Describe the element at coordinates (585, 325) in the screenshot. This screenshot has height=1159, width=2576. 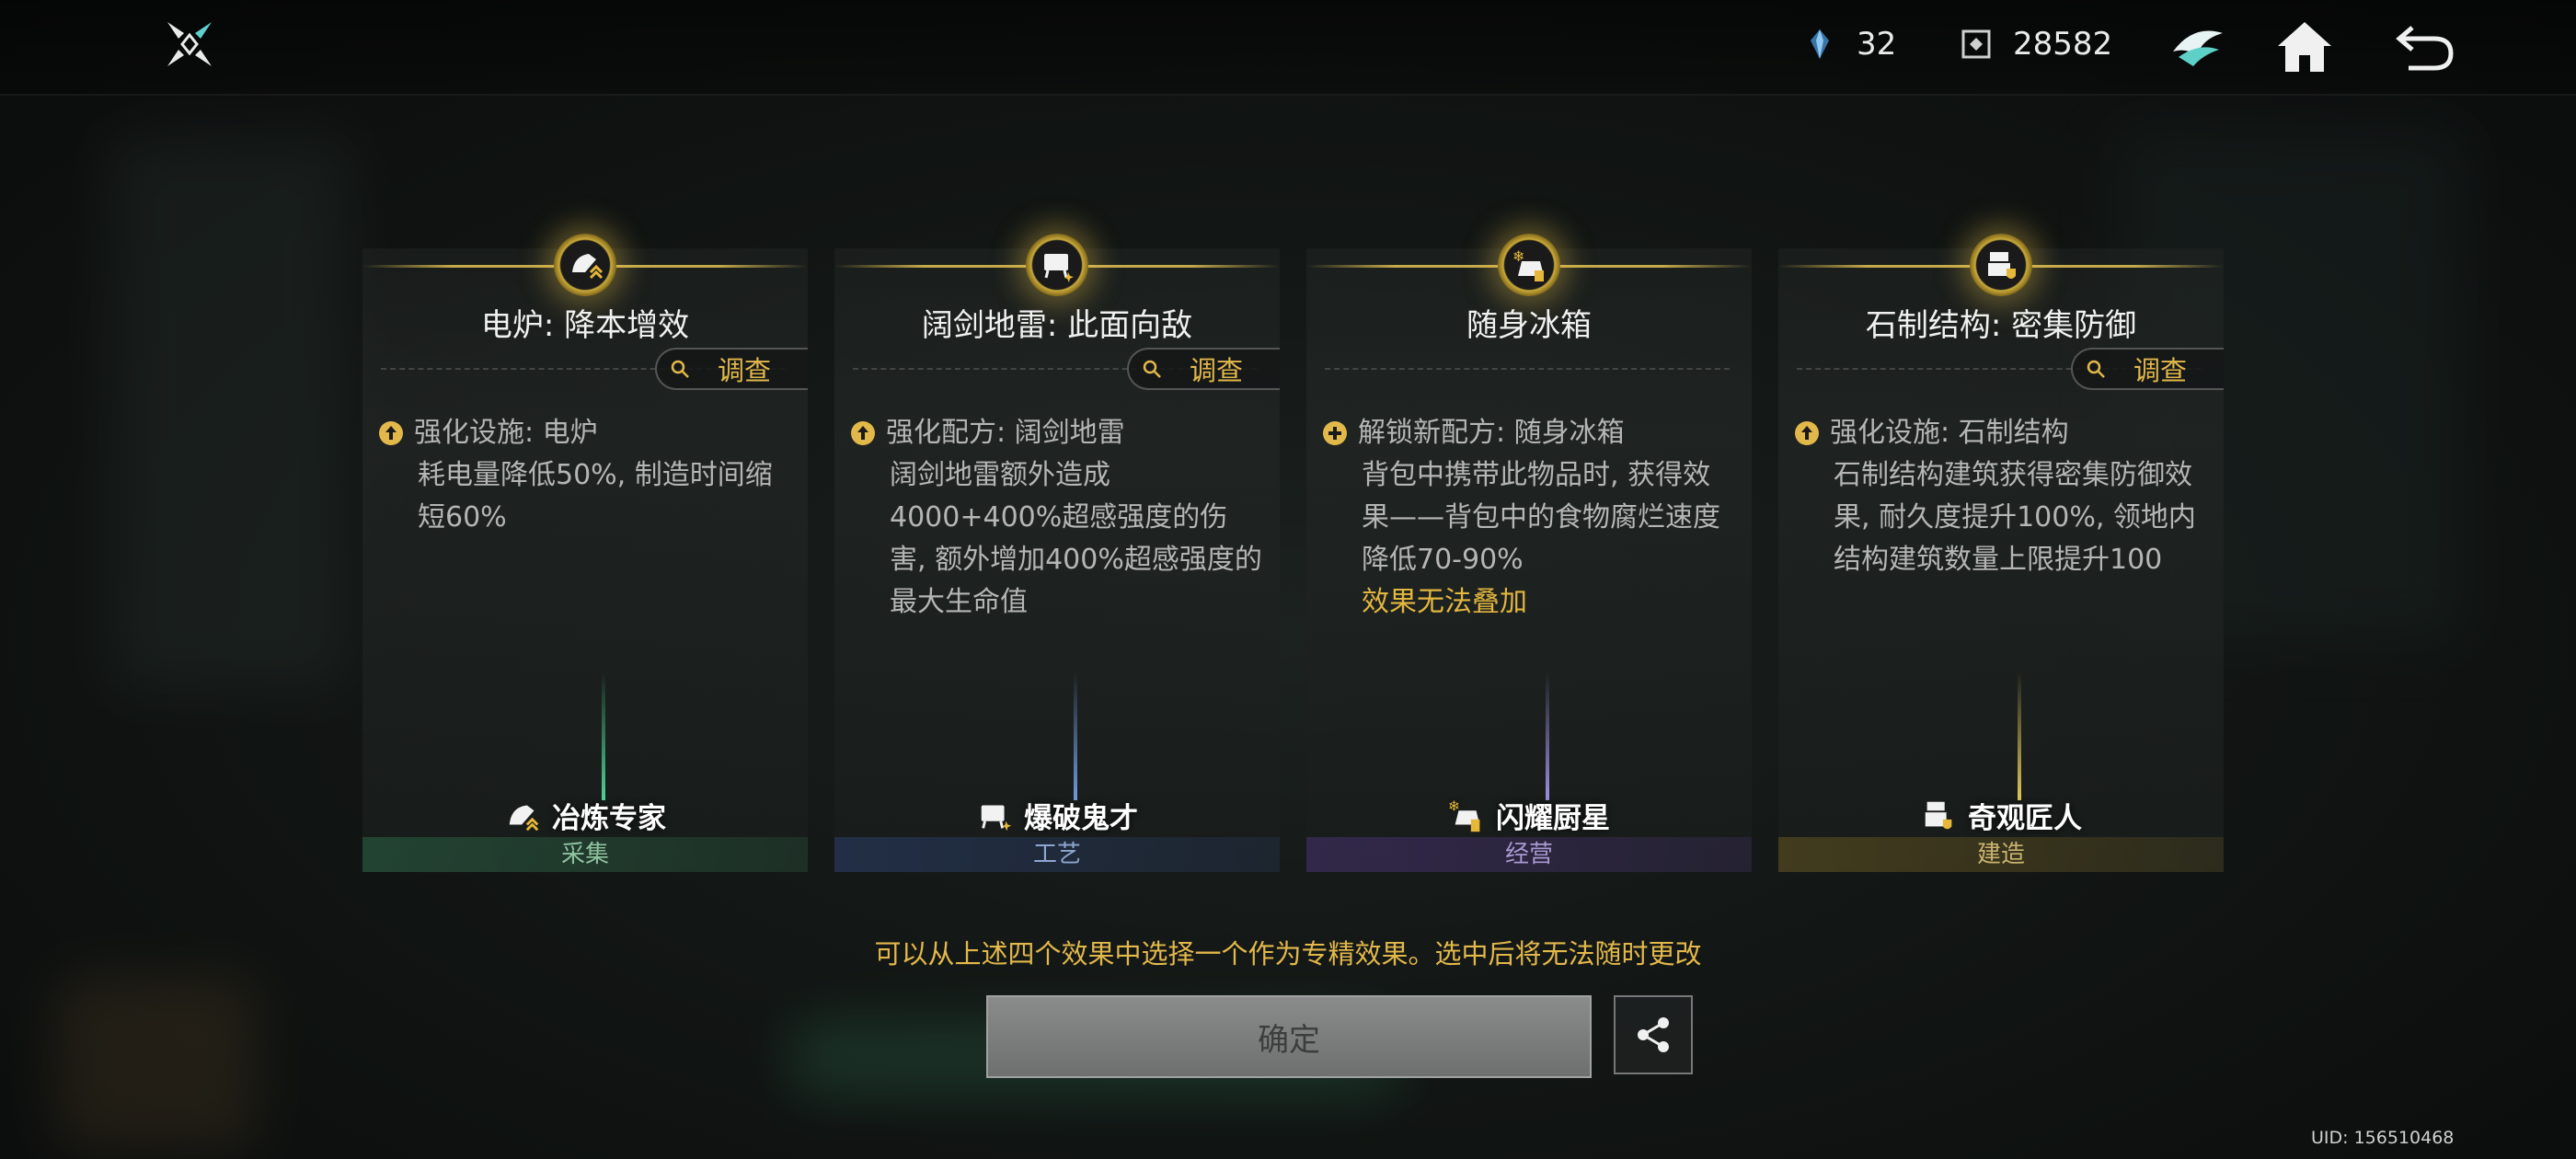
I see `card-title: 电炉: 降本增效` at that location.